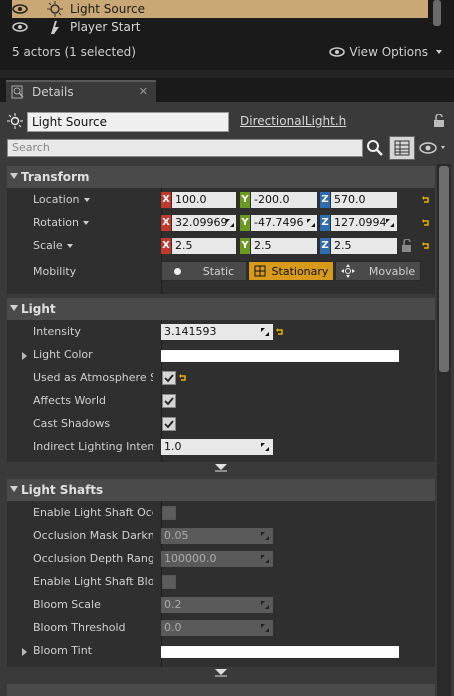 This screenshot has height=696, width=454. I want to click on view-options-button: View Options, so click(385, 52).